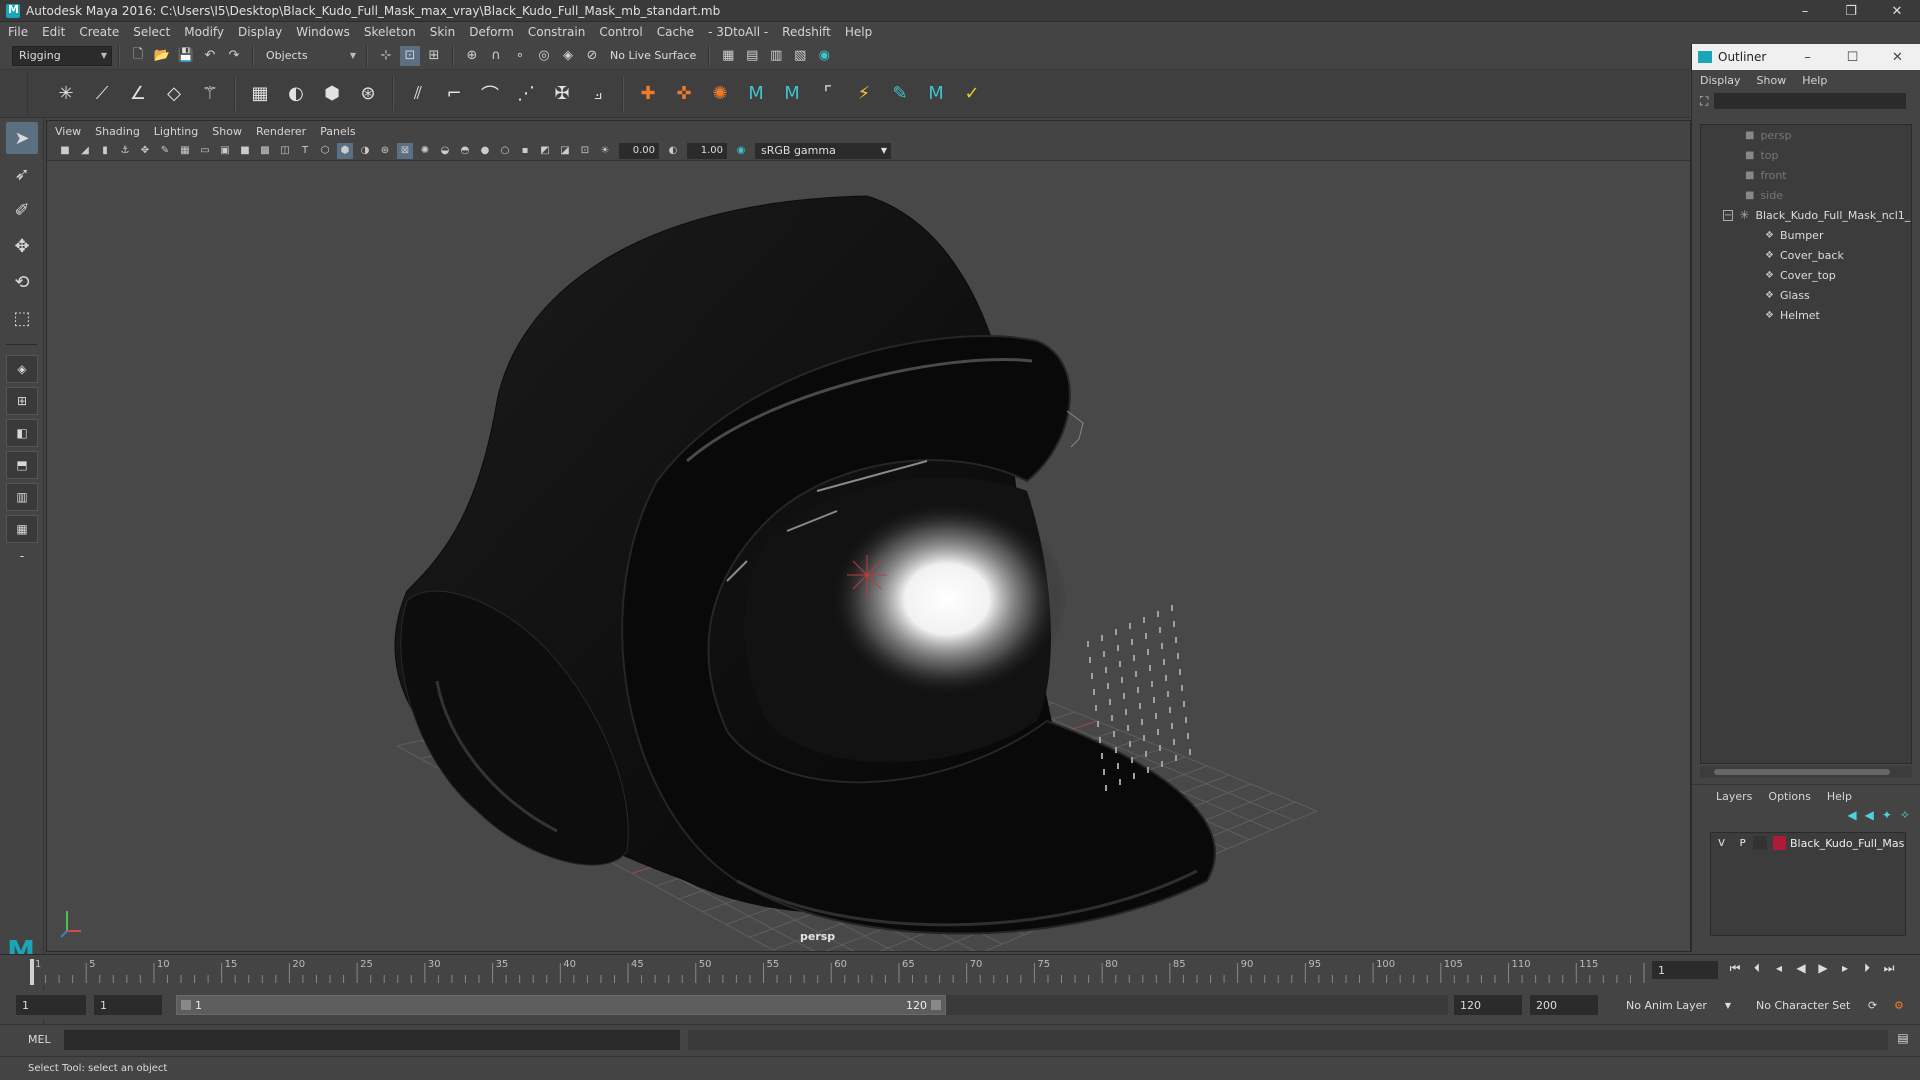 The height and width of the screenshot is (1080, 1920). What do you see at coordinates (445, 151) in the screenshot?
I see `screen-space-ao-icon: ◒` at bounding box center [445, 151].